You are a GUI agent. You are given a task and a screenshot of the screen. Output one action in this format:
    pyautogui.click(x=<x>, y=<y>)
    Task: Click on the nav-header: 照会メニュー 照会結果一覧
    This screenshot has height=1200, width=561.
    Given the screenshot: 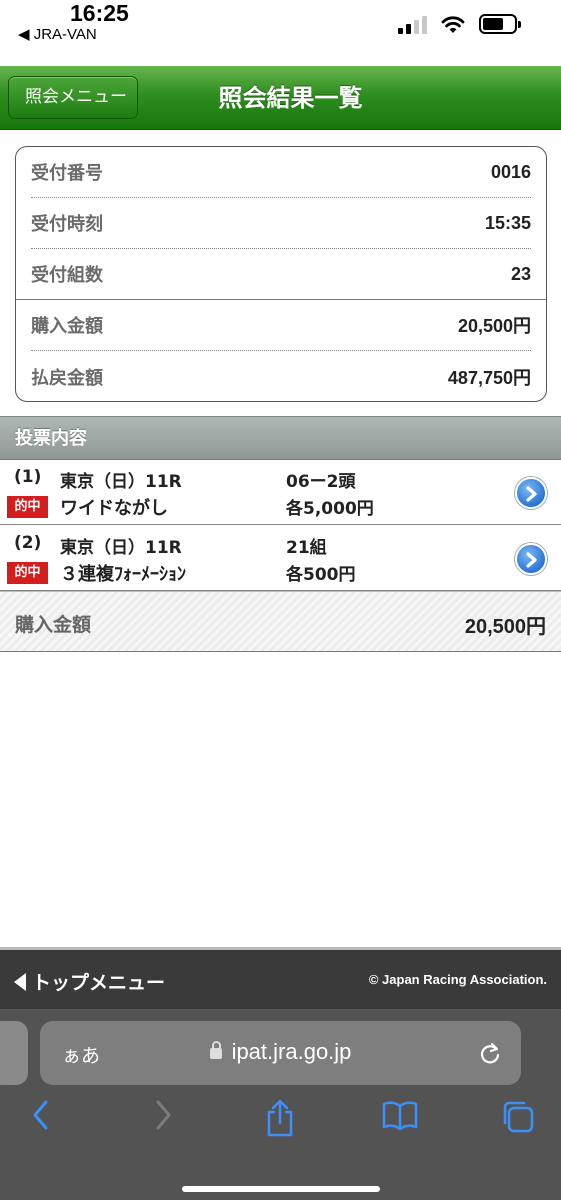 What is the action you would take?
    pyautogui.click(x=280, y=98)
    